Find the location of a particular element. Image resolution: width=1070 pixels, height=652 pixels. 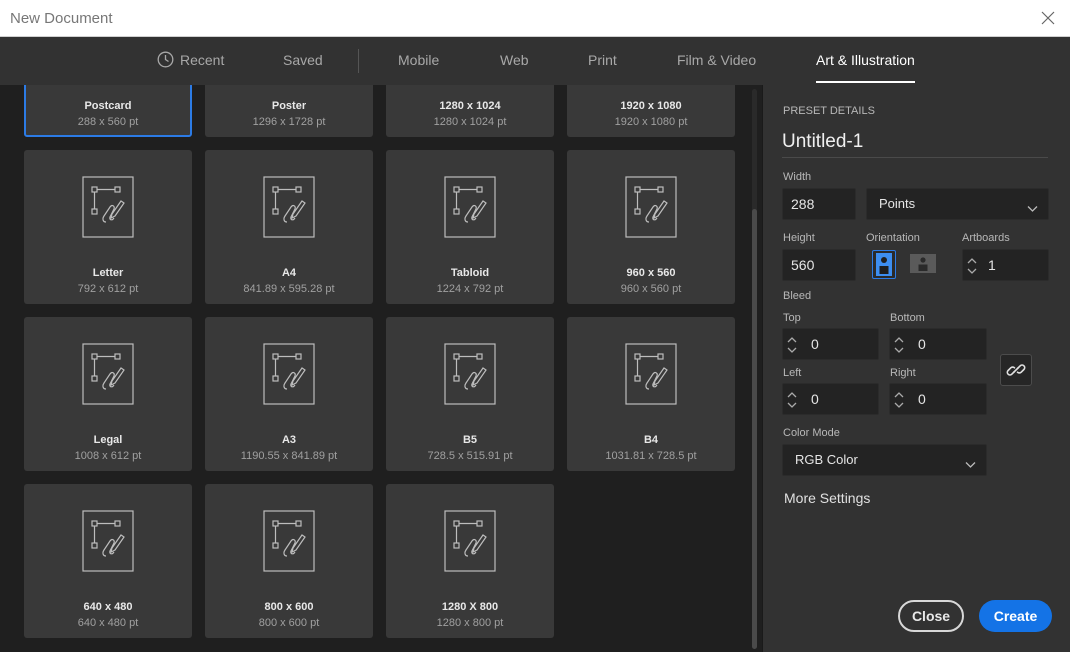

bleed-right-input: 0 is located at coordinates (938, 399).